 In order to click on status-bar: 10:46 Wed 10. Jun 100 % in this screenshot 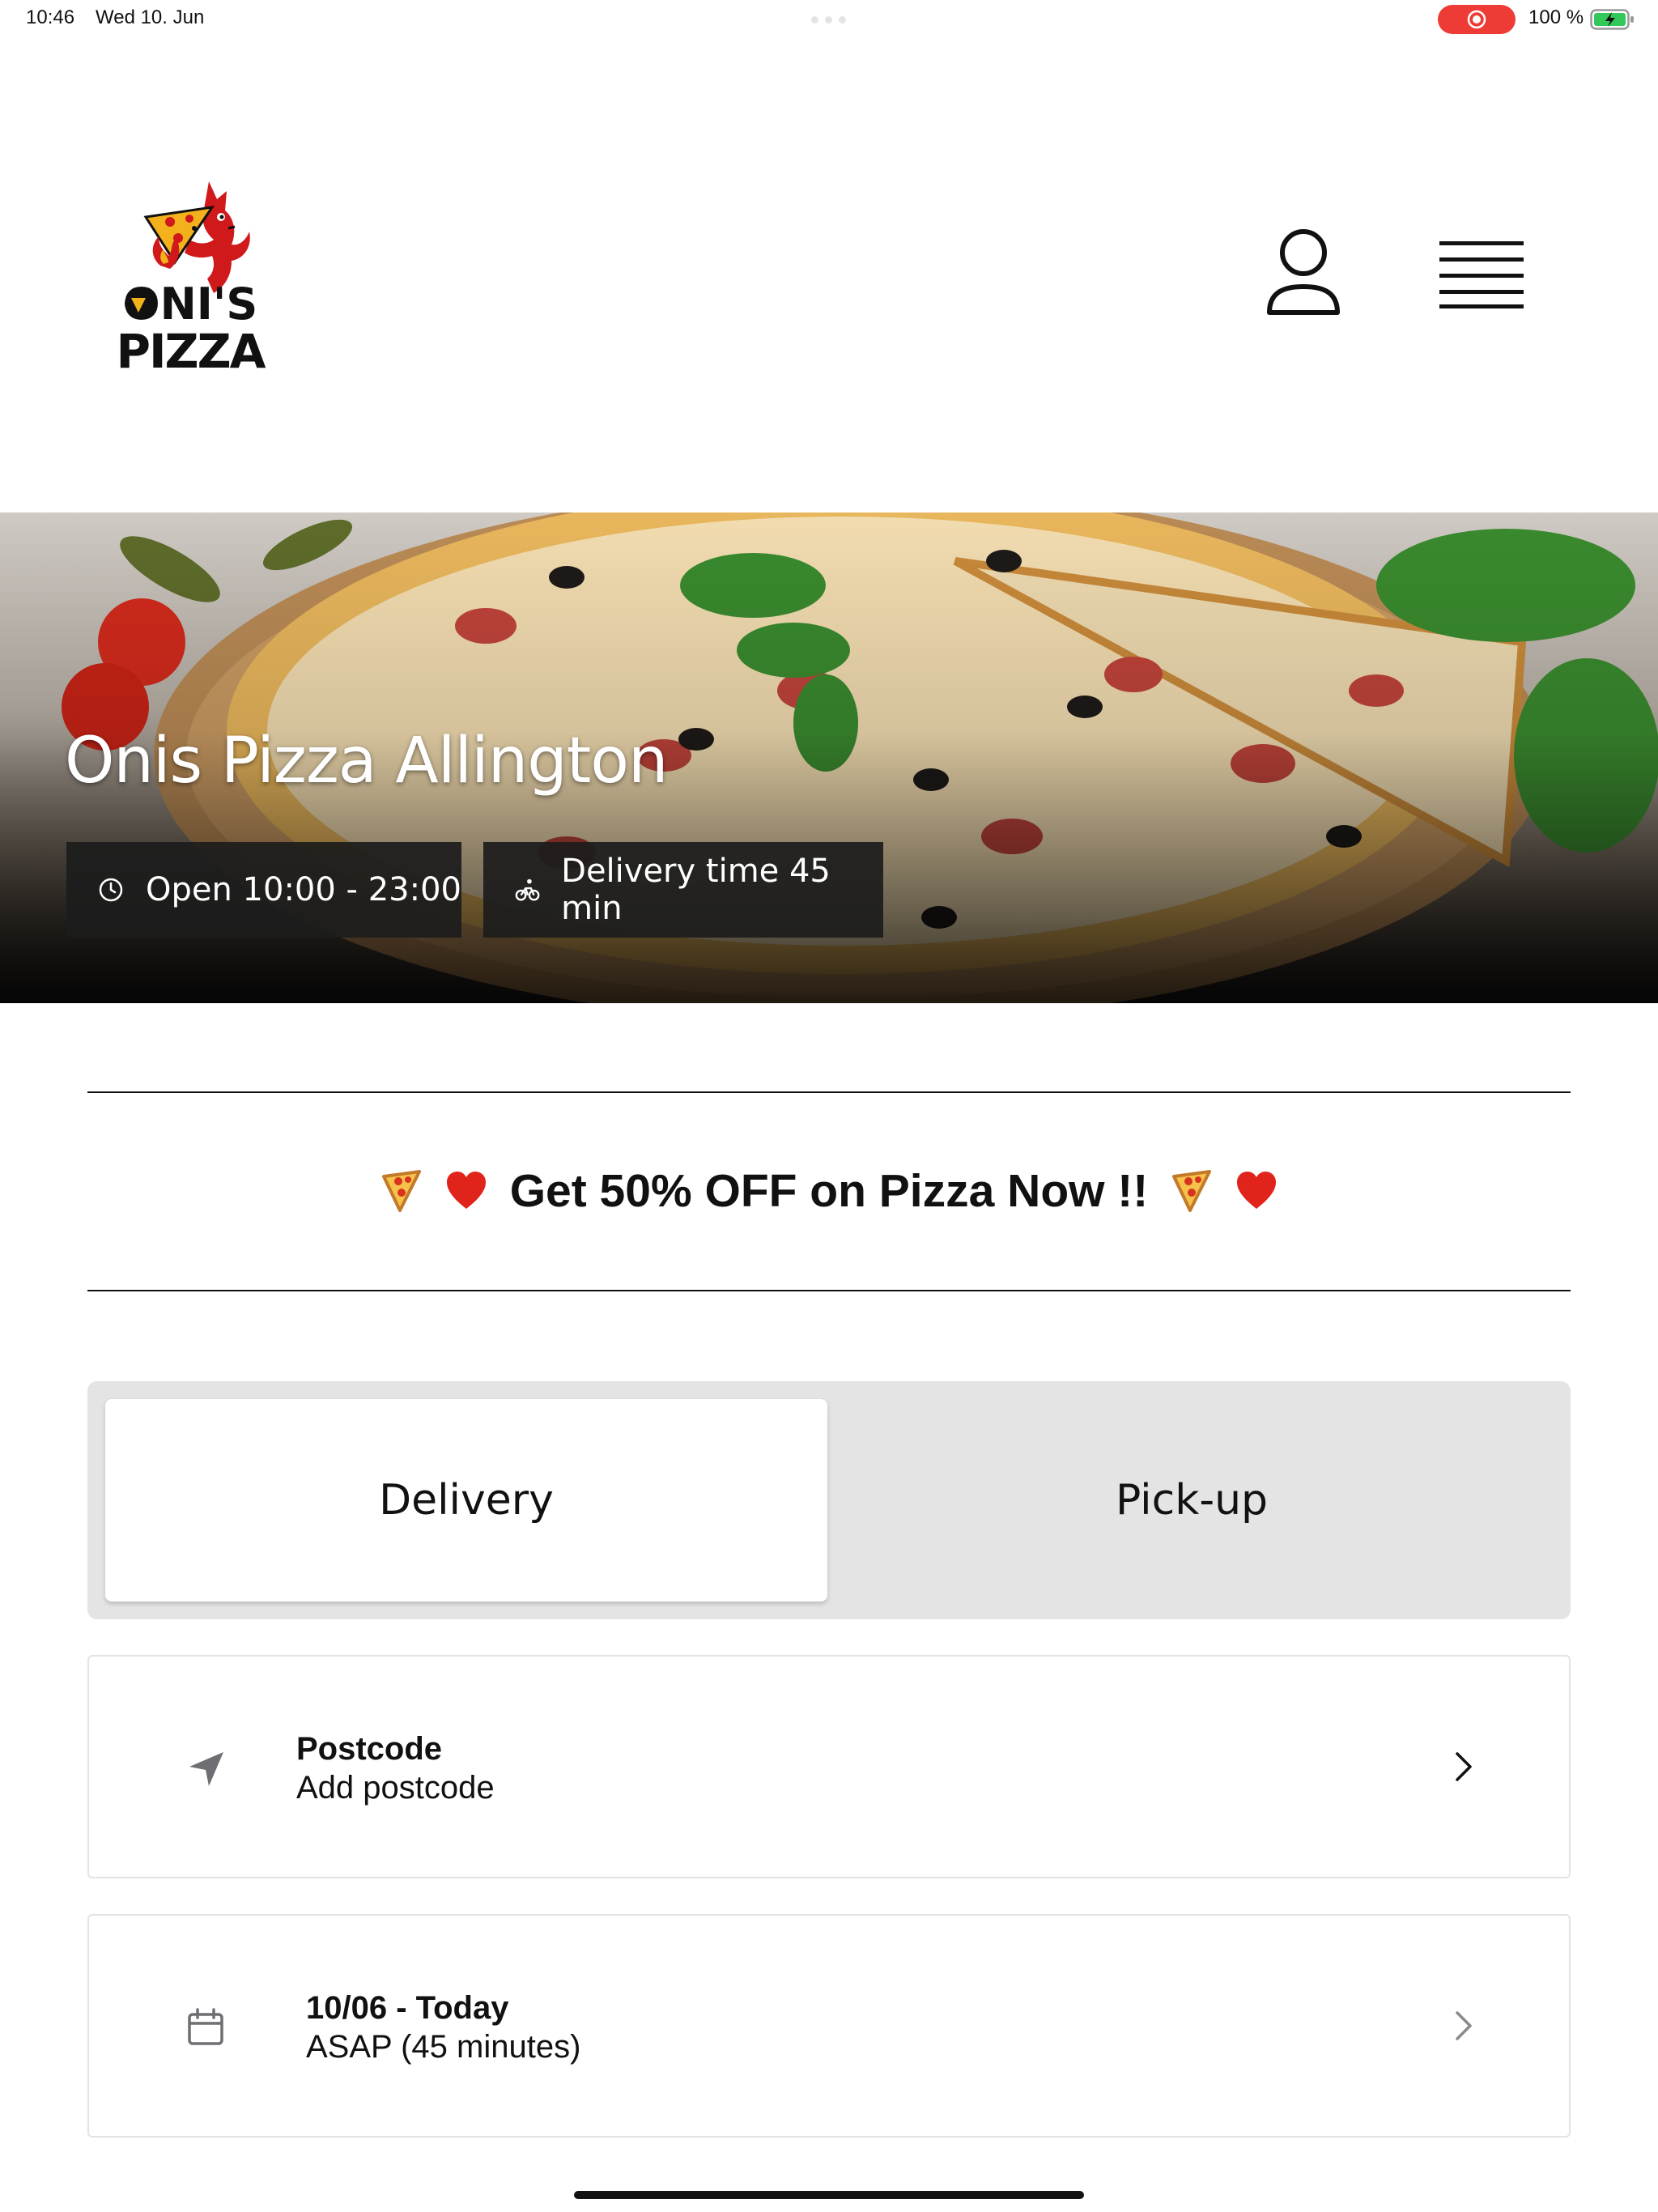, I will do `click(829, 19)`.